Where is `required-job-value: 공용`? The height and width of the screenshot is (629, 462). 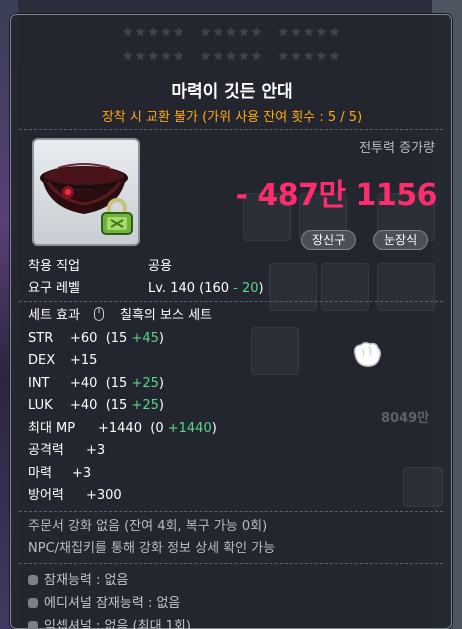 required-job-value: 공용 is located at coordinates (160, 266).